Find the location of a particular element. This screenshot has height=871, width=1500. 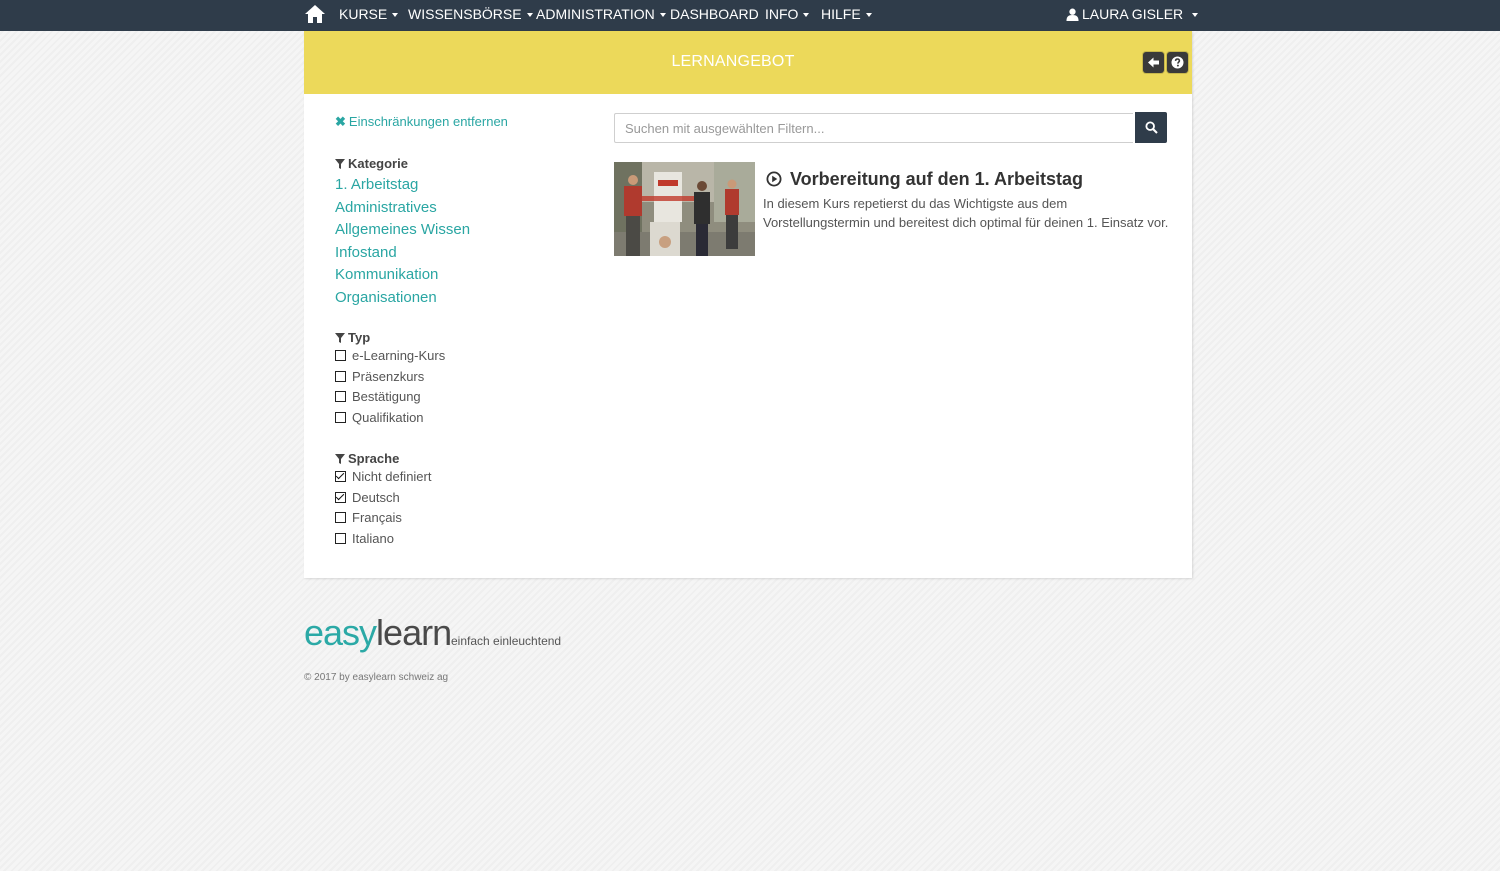

category-link: Kommunikation is located at coordinates (386, 274).